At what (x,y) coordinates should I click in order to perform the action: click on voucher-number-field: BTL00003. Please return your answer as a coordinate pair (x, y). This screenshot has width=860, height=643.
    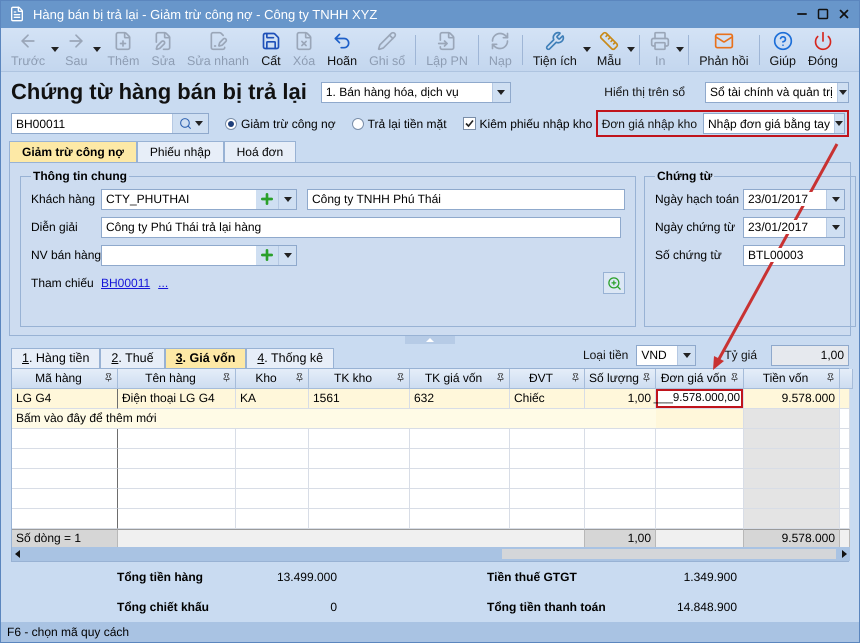
    Looking at the image, I should click on (794, 255).